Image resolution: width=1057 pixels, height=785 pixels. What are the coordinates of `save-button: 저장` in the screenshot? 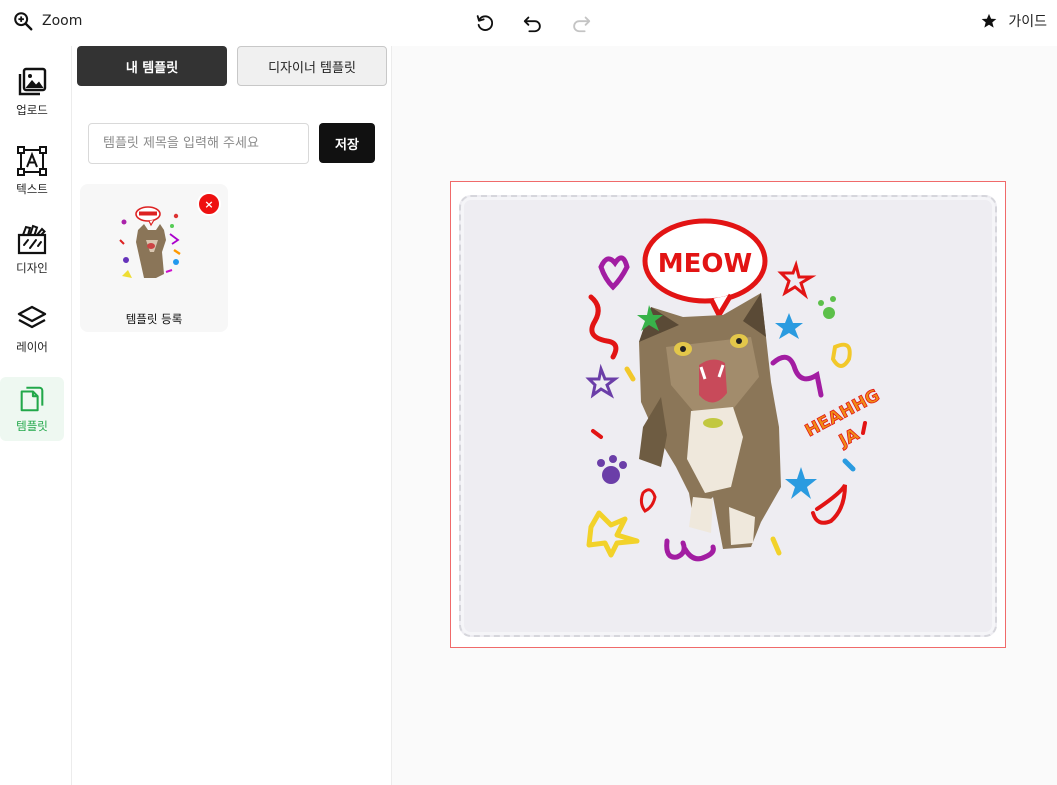 It's located at (347, 143).